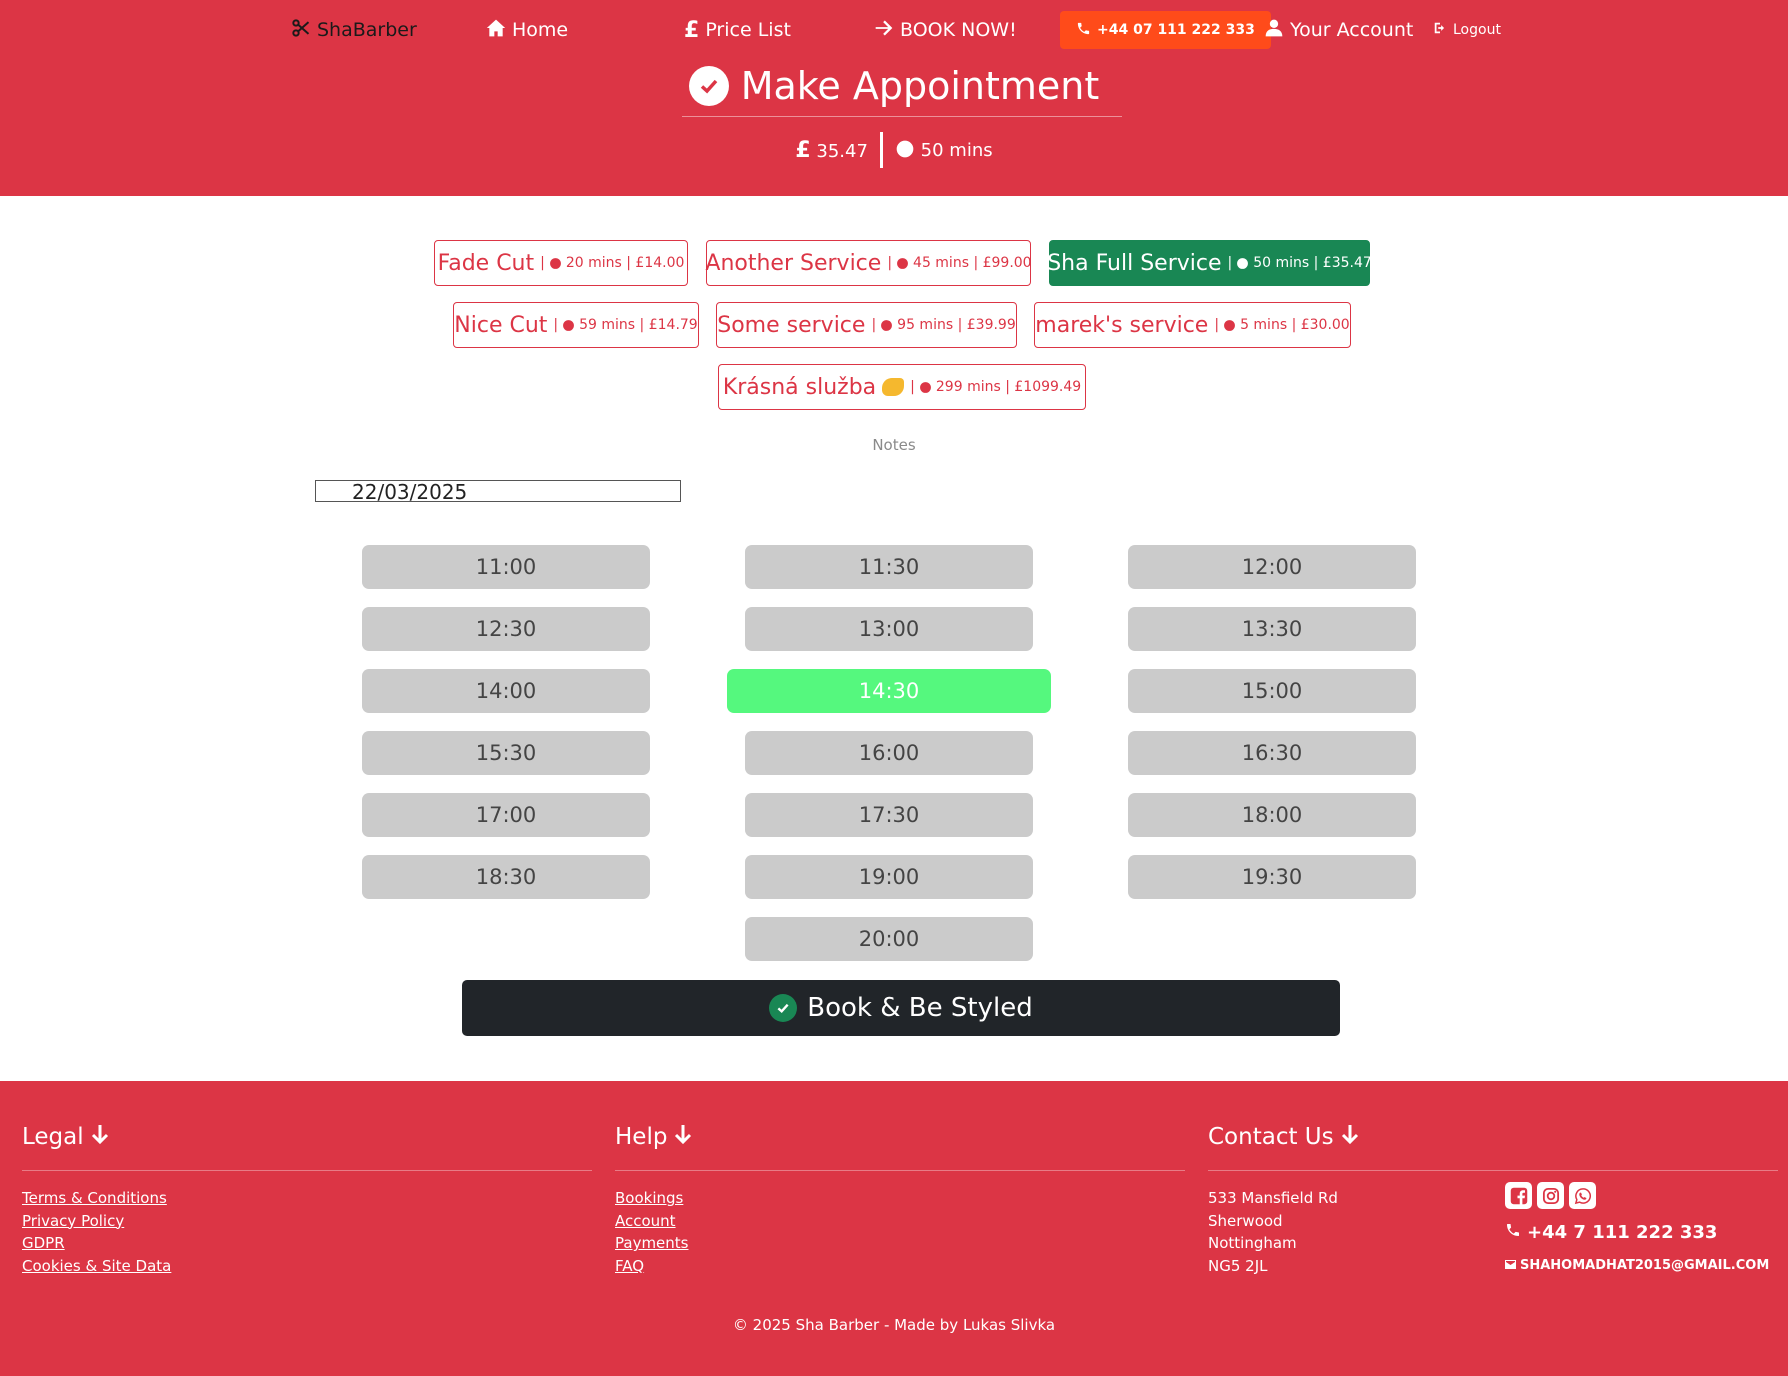  I want to click on time-slot: 11:00, so click(506, 567).